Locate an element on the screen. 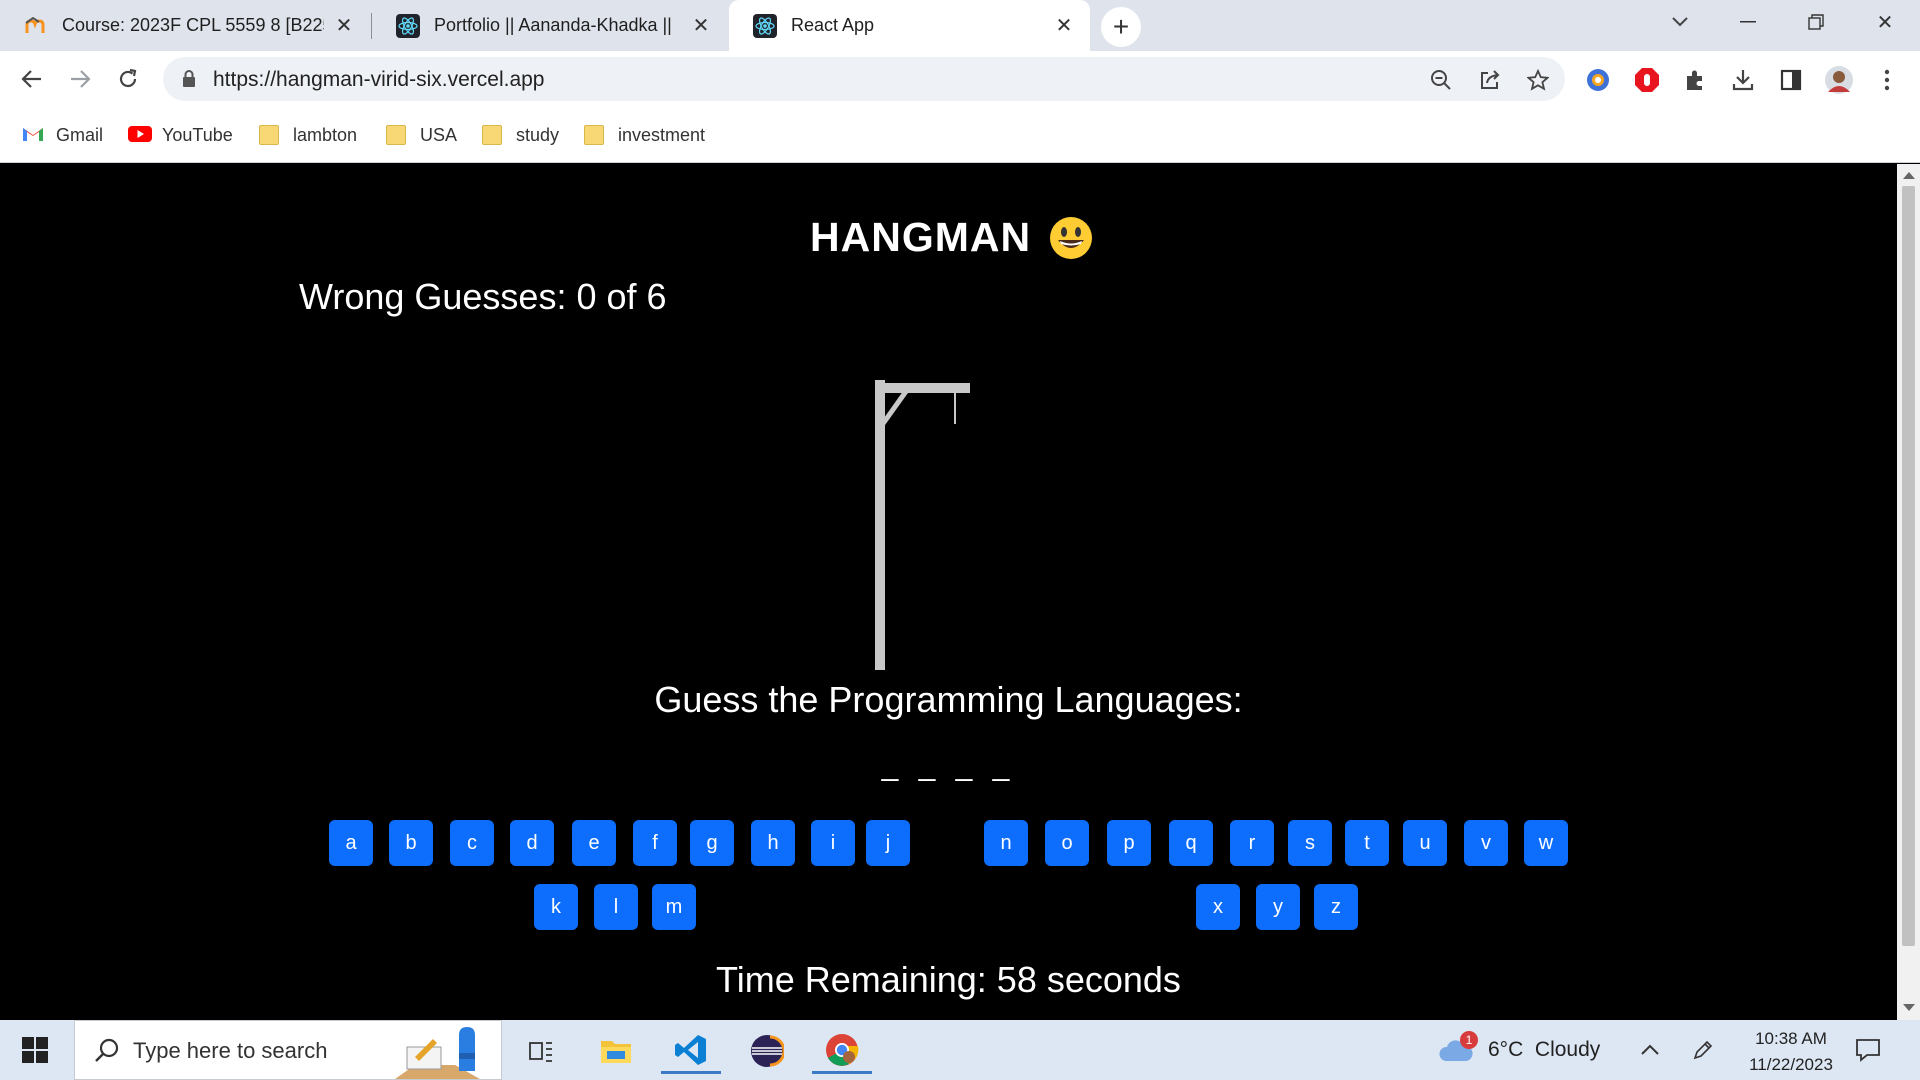 This screenshot has height=1080, width=1920. eclipse-icon is located at coordinates (767, 1051).